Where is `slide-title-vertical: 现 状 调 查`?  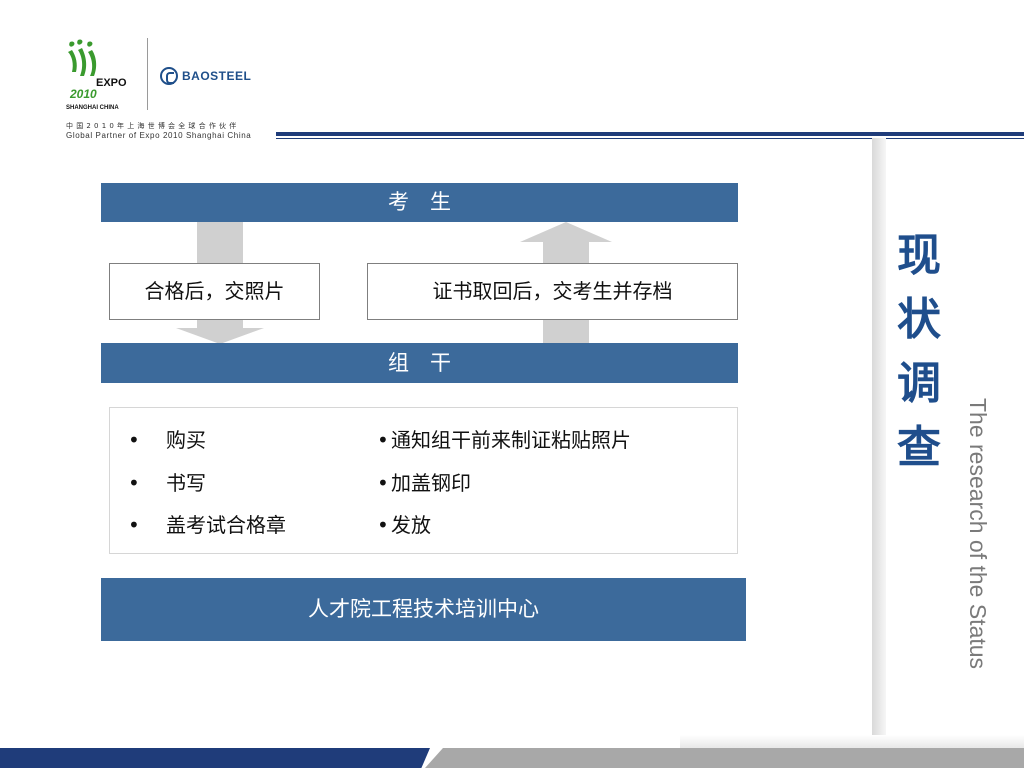
slide-title-vertical: 现 状 调 查 is located at coordinates (919, 352).